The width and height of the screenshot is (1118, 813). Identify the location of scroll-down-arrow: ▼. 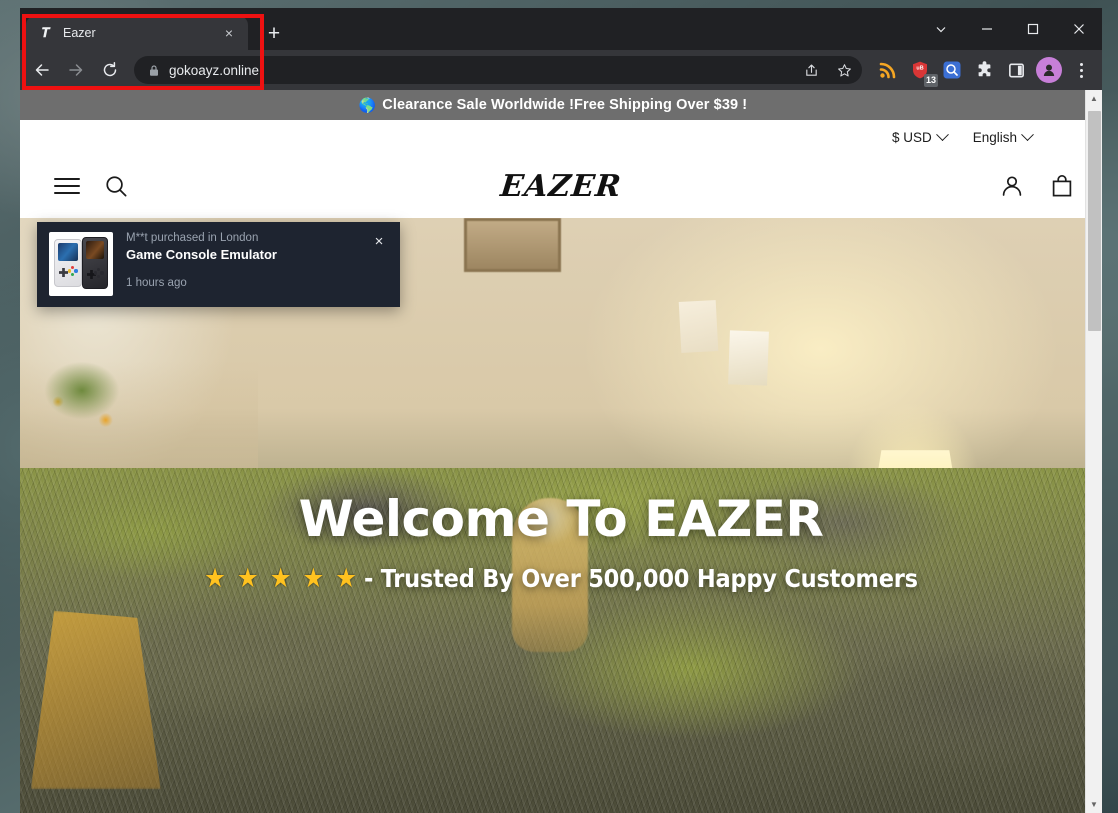
(1094, 804).